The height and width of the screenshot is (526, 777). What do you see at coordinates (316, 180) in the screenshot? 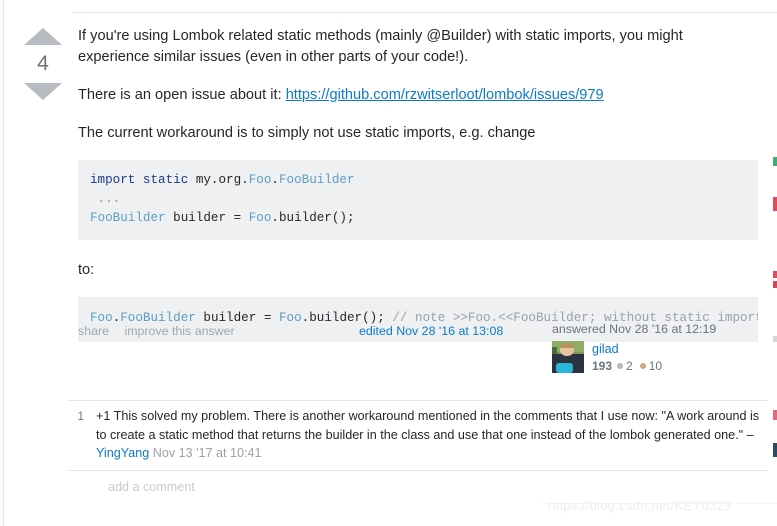
I see `code-type-foobuilder-1: FooBuilder` at bounding box center [316, 180].